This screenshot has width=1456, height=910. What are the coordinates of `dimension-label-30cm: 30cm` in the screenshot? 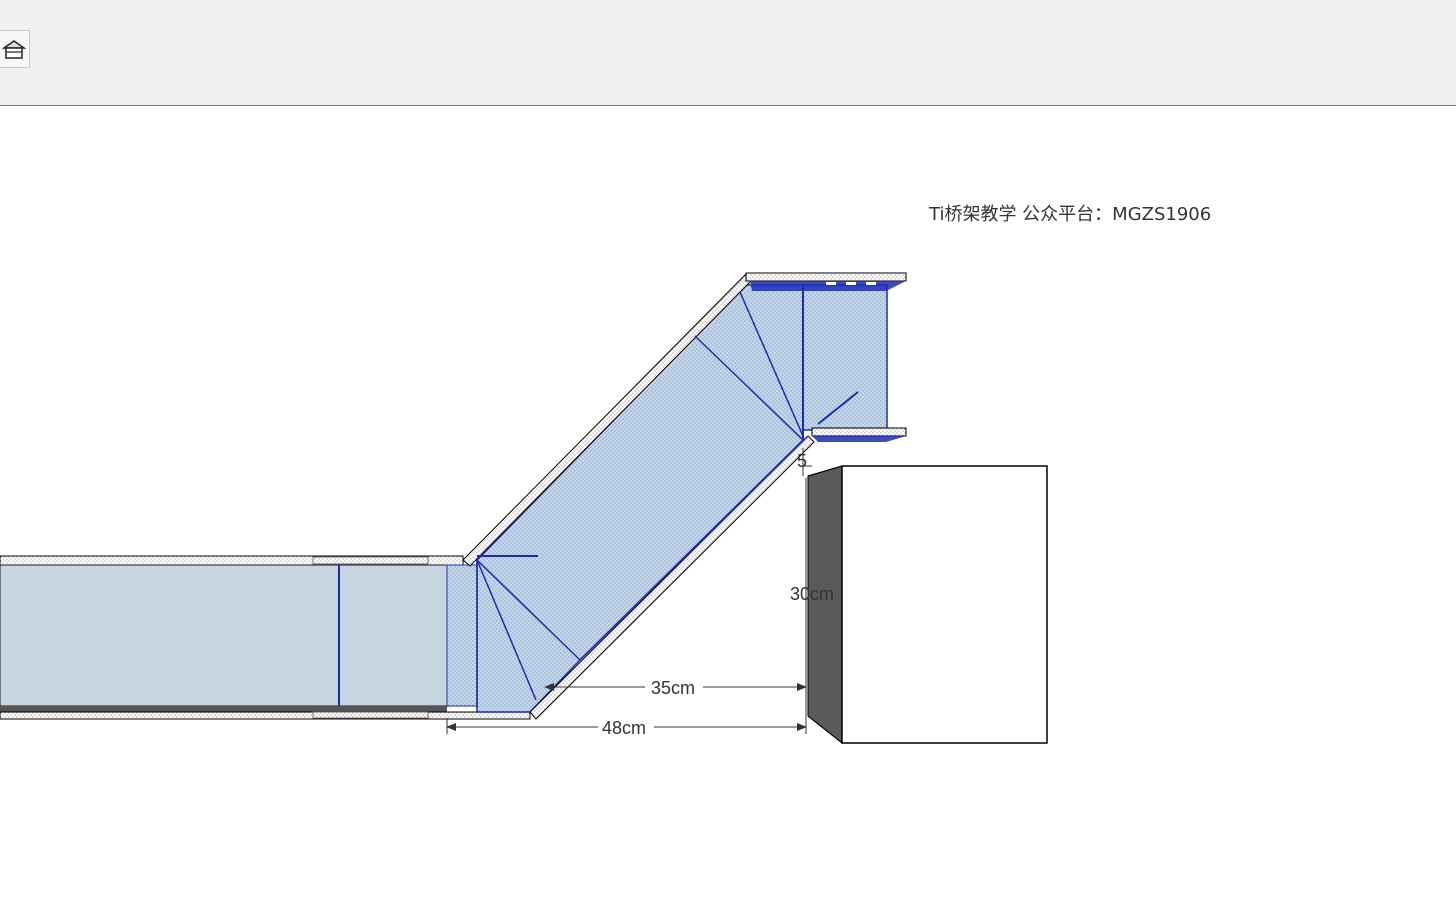 It's located at (812, 594).